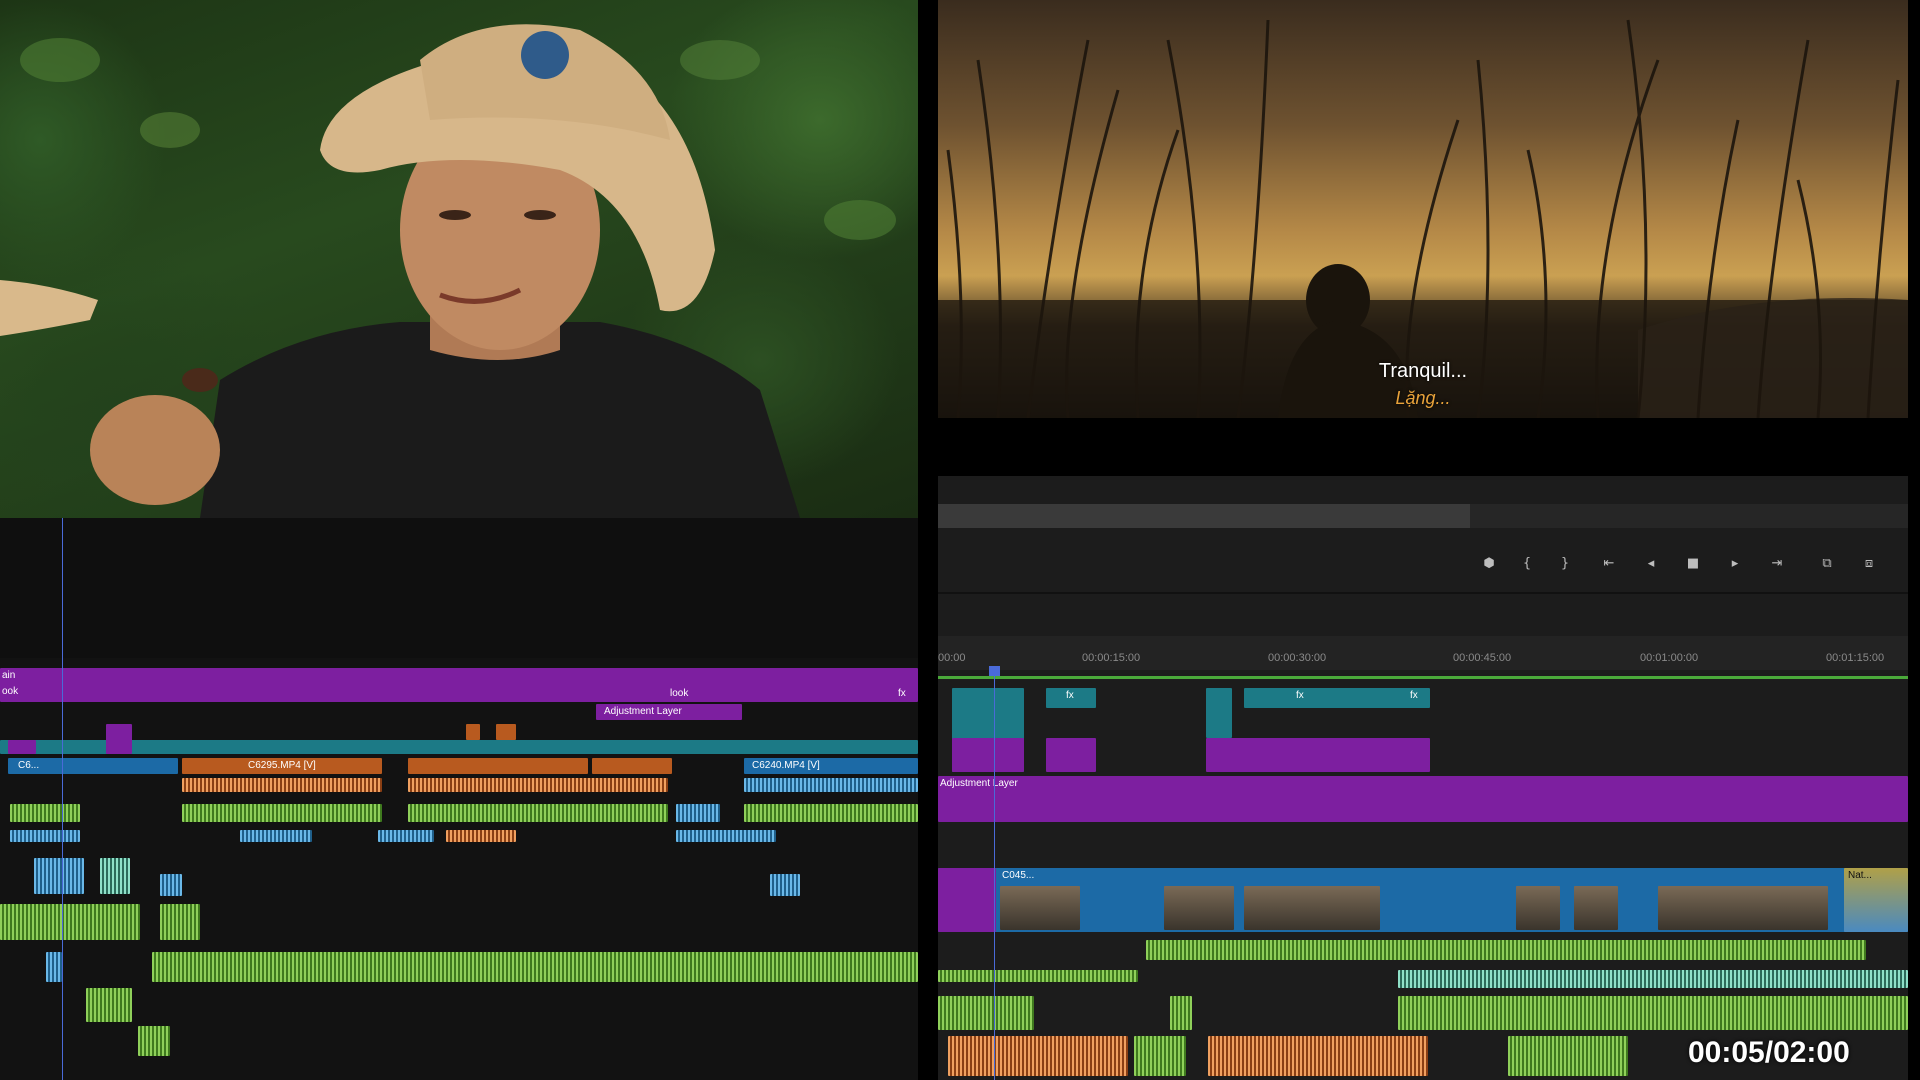  What do you see at coordinates (1038, 976) in the screenshot?
I see `audio-r2` at bounding box center [1038, 976].